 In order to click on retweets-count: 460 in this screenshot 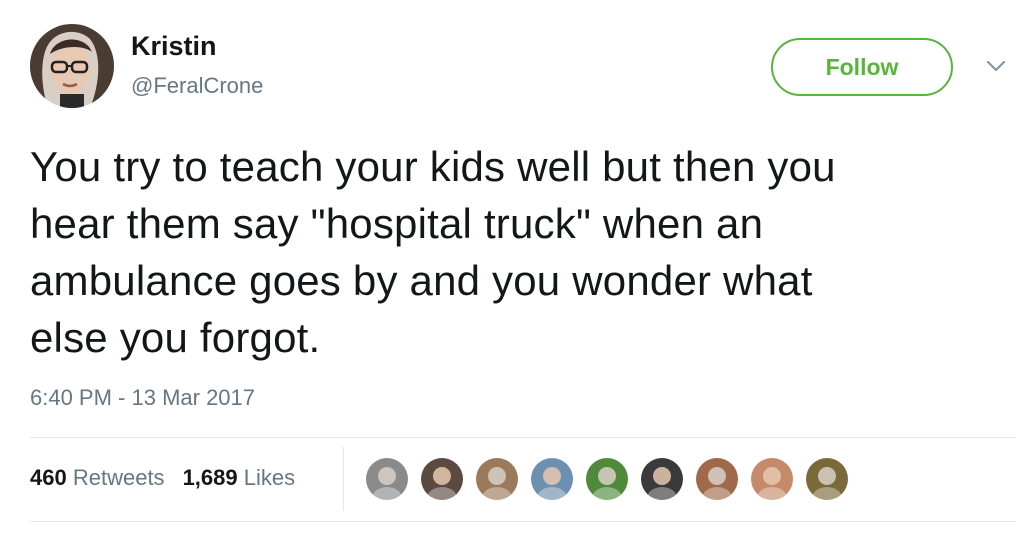, I will do `click(48, 477)`.